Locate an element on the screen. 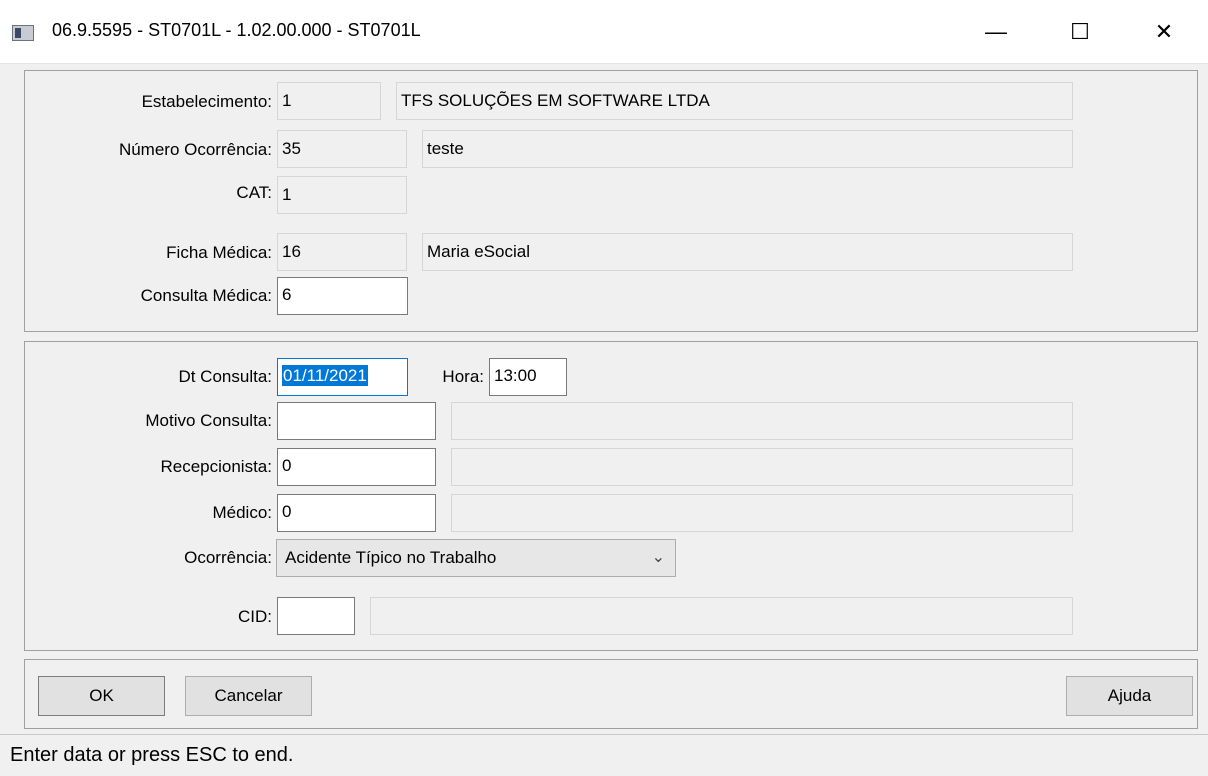 The image size is (1208, 776). app-window-icon is located at coordinates (23, 33).